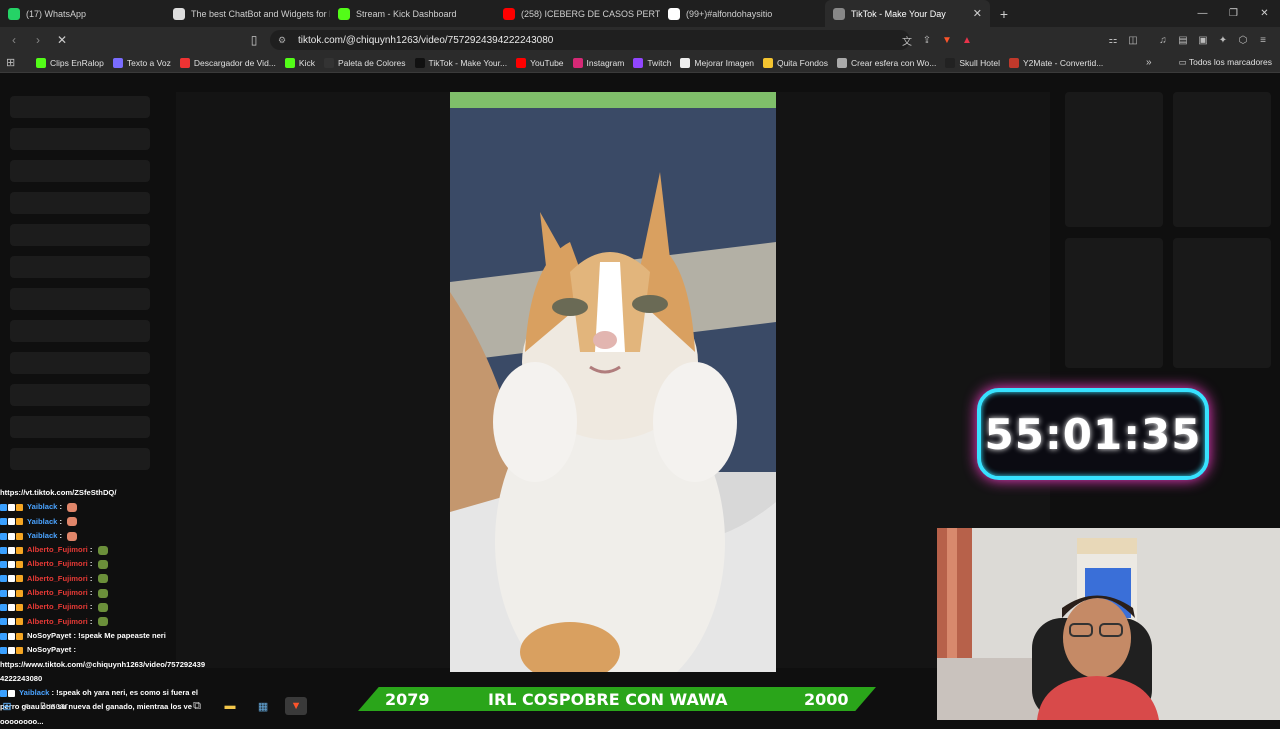 The image size is (1280, 729). Describe the element at coordinates (1264, 13) in the screenshot. I see `close-window-button: ✕` at that location.